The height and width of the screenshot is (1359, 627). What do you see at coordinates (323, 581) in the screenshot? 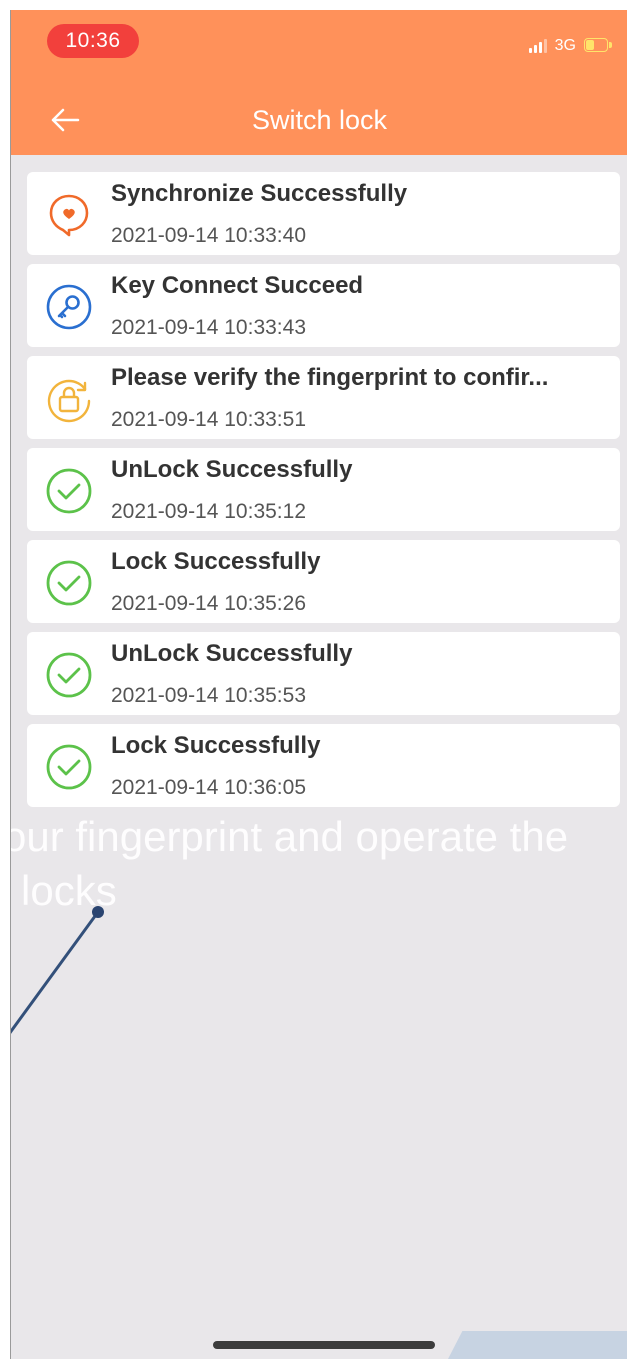
I see `list-item: Lock Successfully 2021-09-14 10:35:26` at bounding box center [323, 581].